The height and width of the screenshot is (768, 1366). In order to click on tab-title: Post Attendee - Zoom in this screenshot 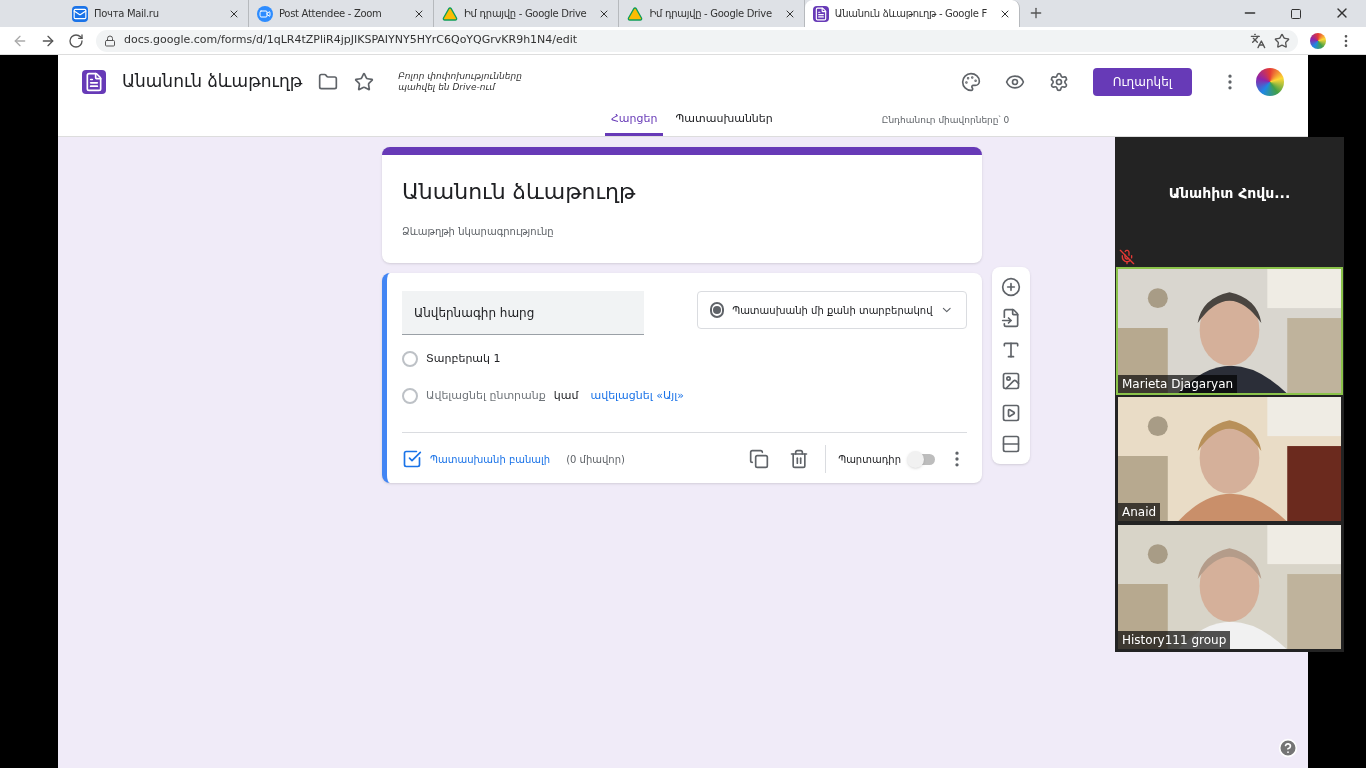, I will do `click(330, 14)`.